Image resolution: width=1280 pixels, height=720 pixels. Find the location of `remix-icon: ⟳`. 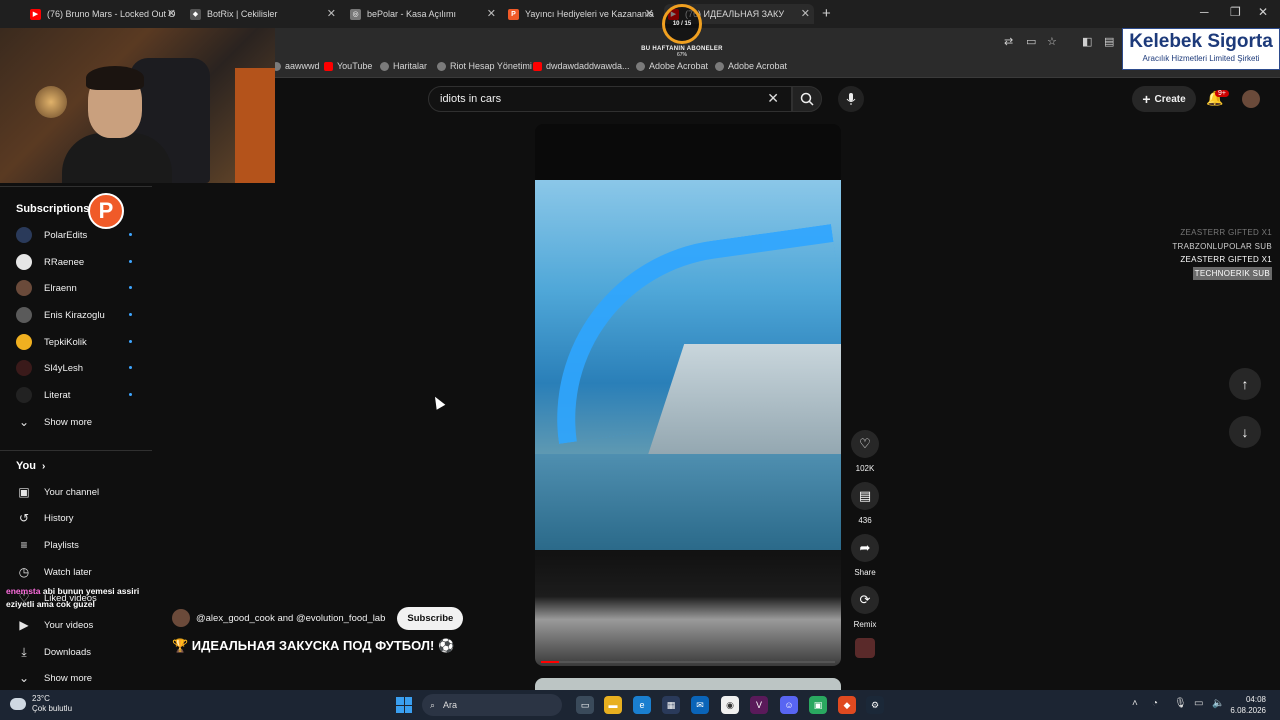

remix-icon: ⟳ is located at coordinates (865, 600).